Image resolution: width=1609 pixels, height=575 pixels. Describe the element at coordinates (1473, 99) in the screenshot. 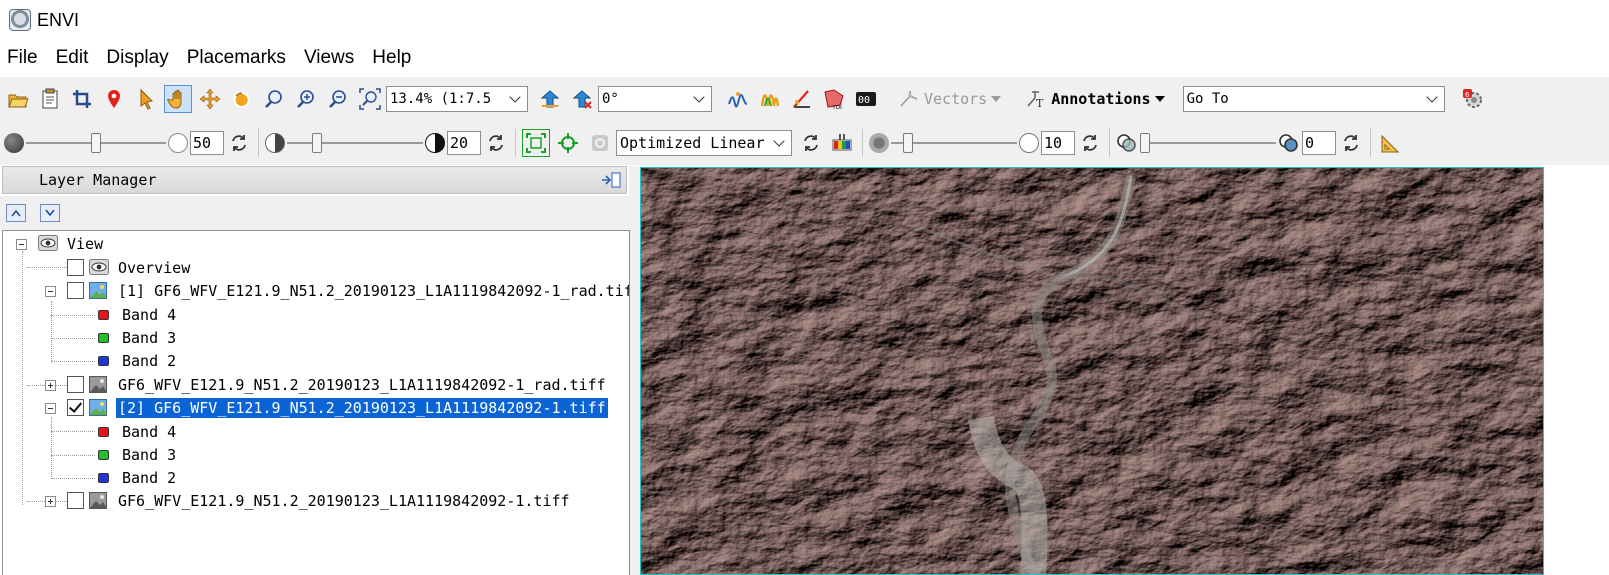

I see `preferences-gear-icon: 6` at that location.